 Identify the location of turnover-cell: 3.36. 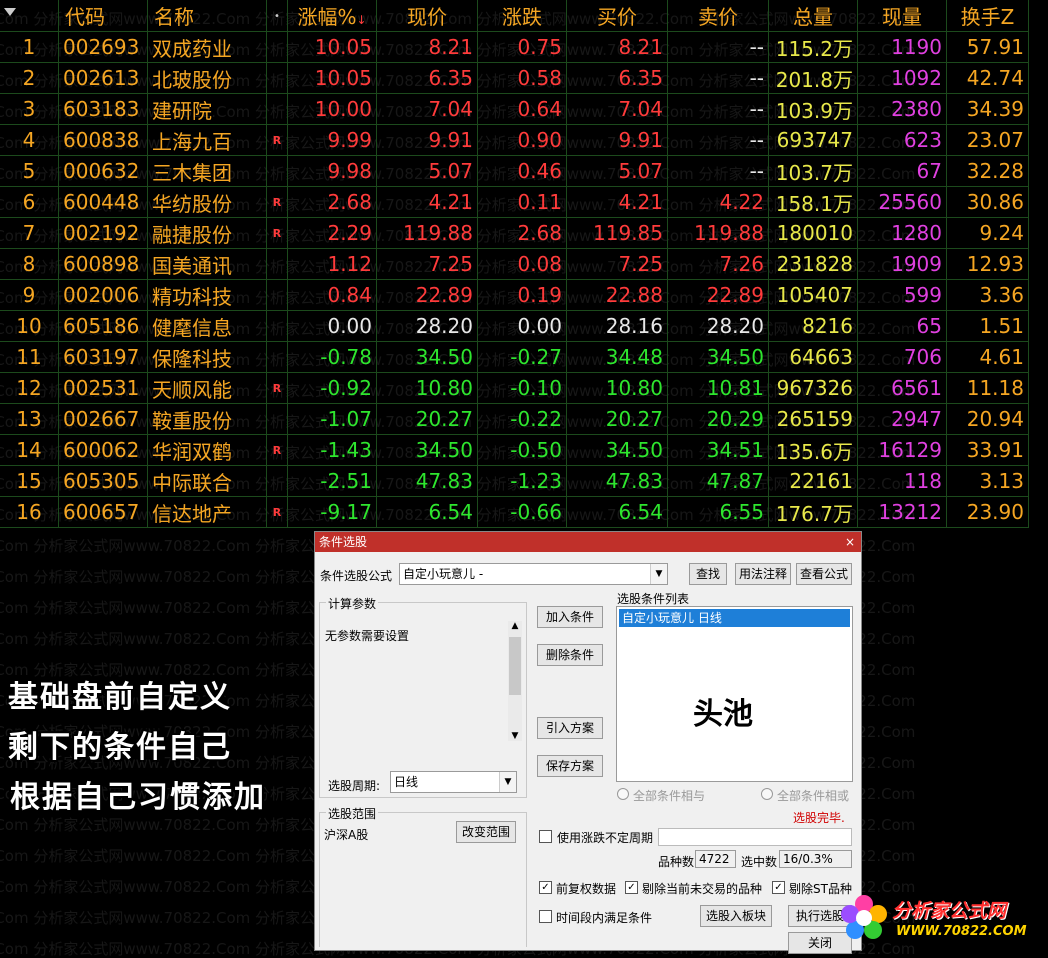
(987, 295).